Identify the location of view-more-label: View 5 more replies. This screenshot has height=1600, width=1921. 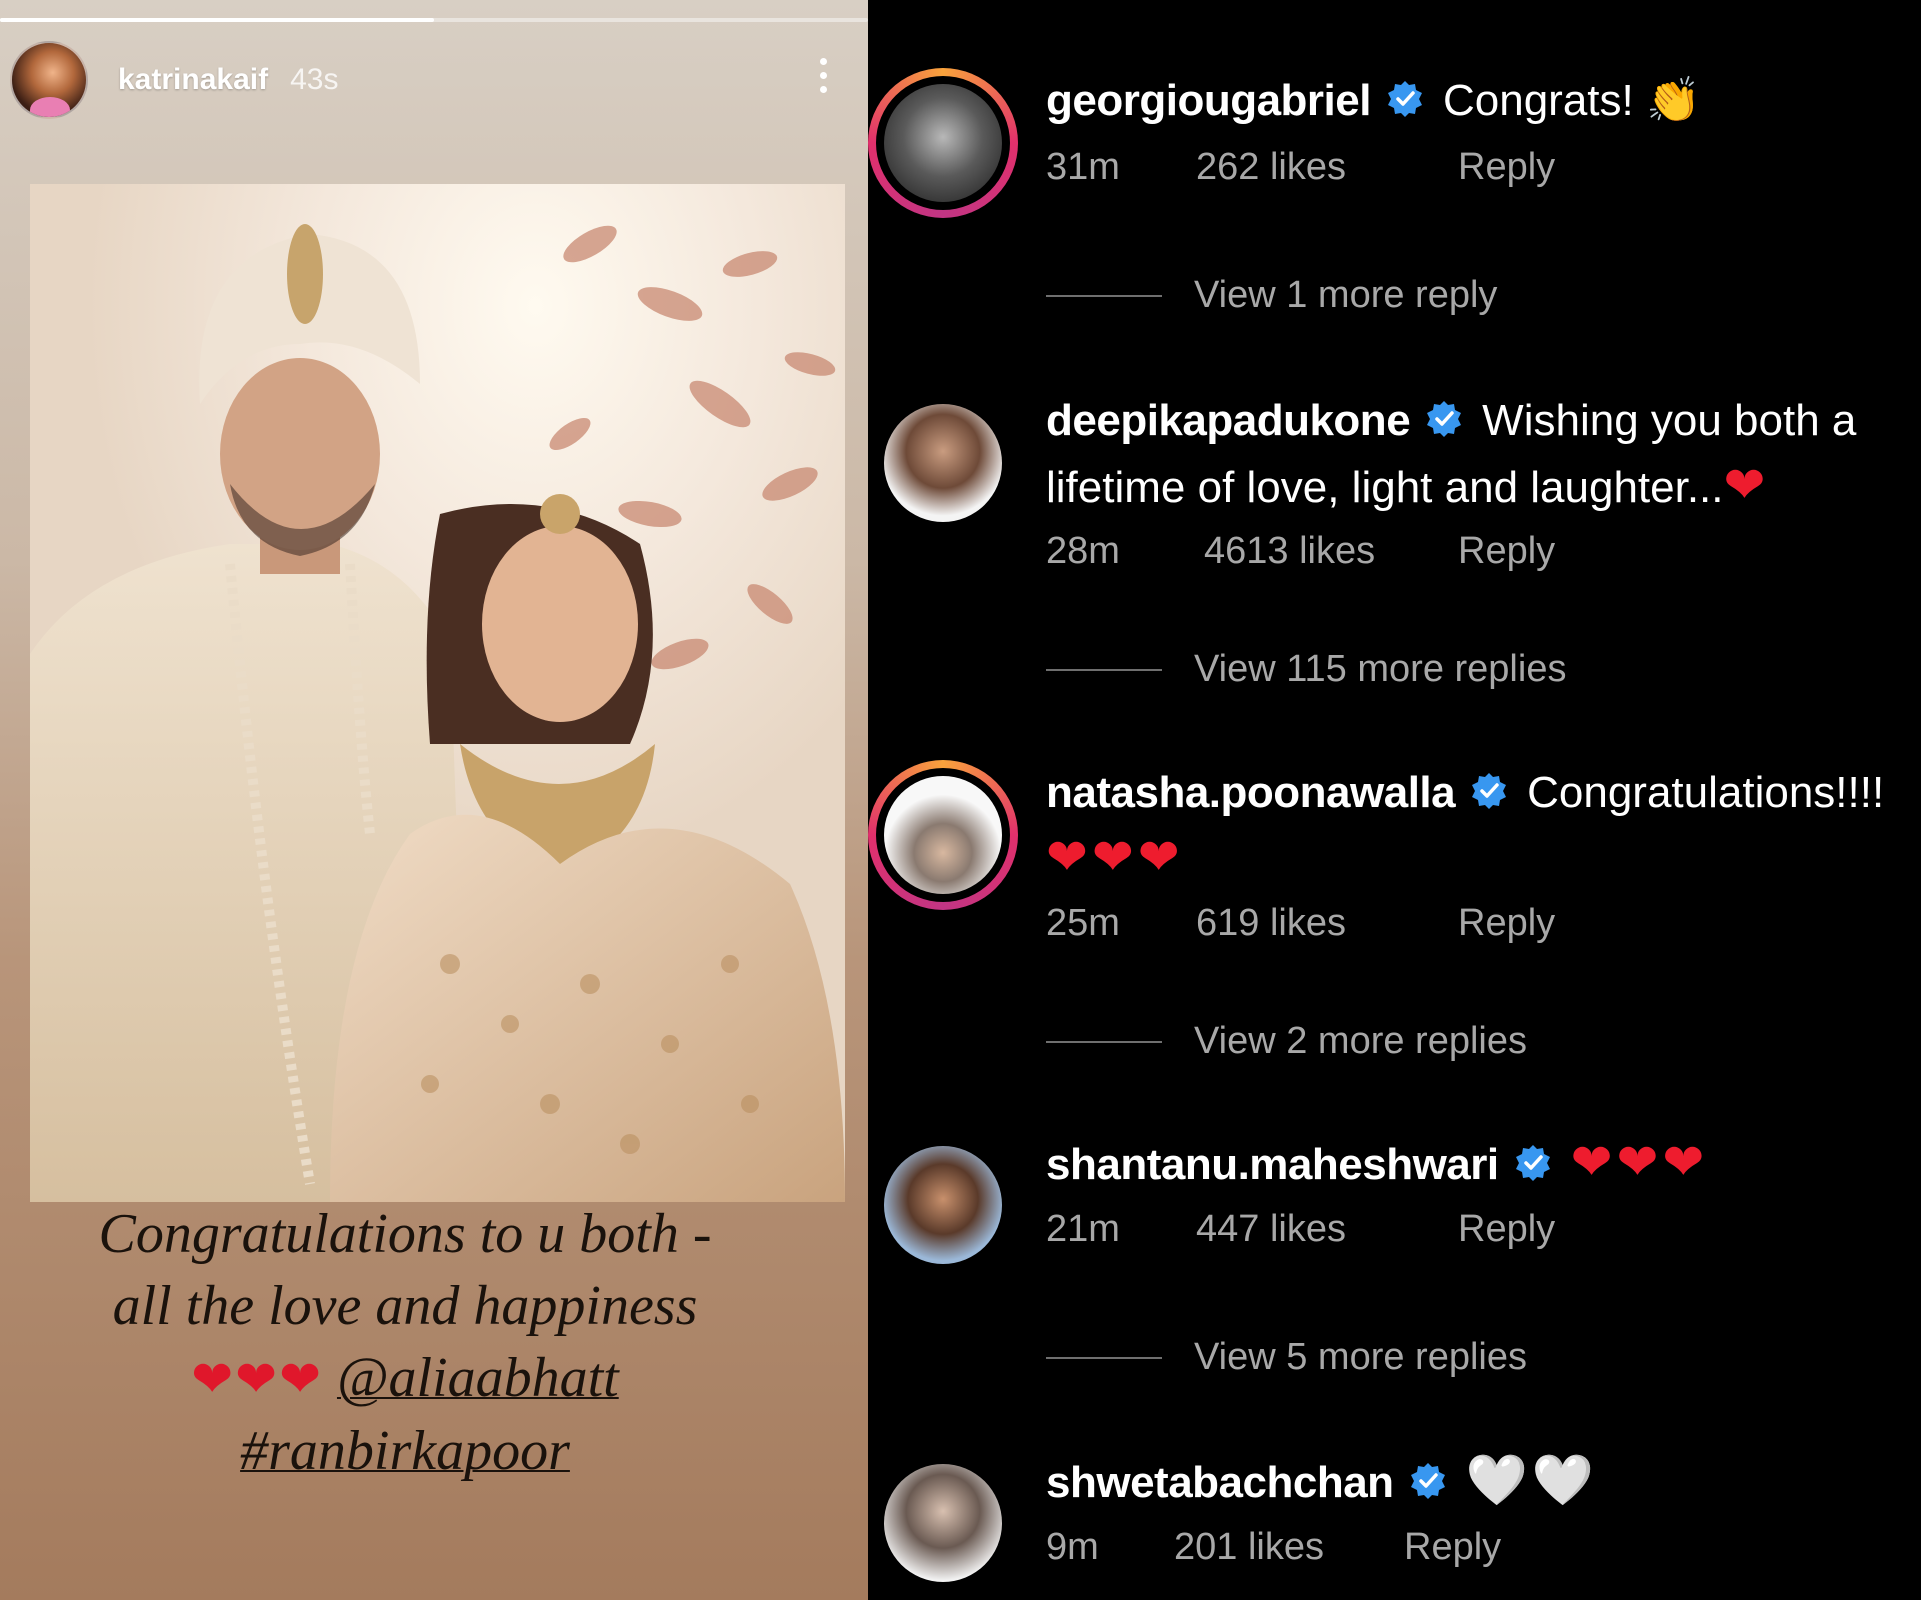
(1361, 1357).